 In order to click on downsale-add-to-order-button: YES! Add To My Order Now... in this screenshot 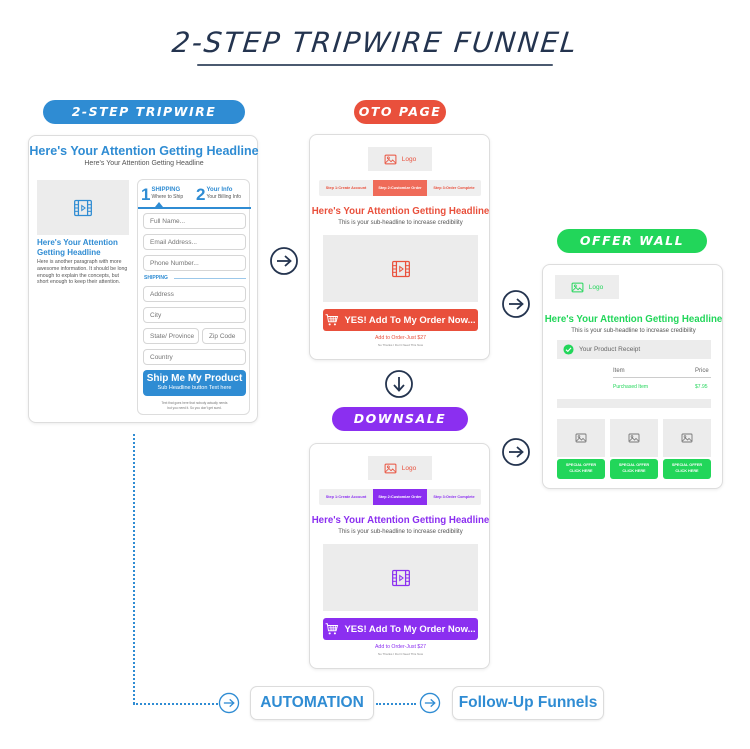, I will do `click(400, 629)`.